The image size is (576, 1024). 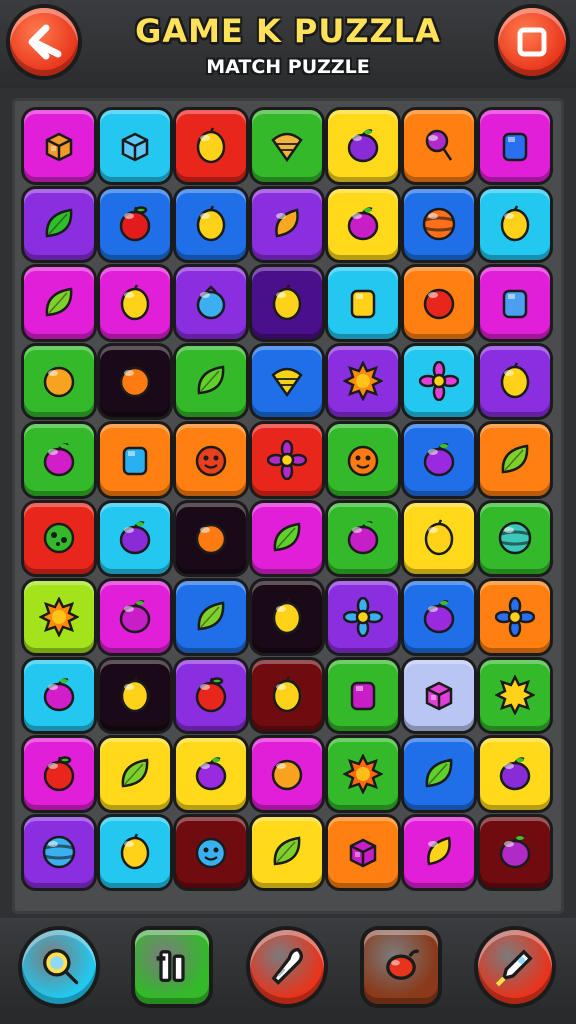 I want to click on drill-button, so click(x=287, y=967).